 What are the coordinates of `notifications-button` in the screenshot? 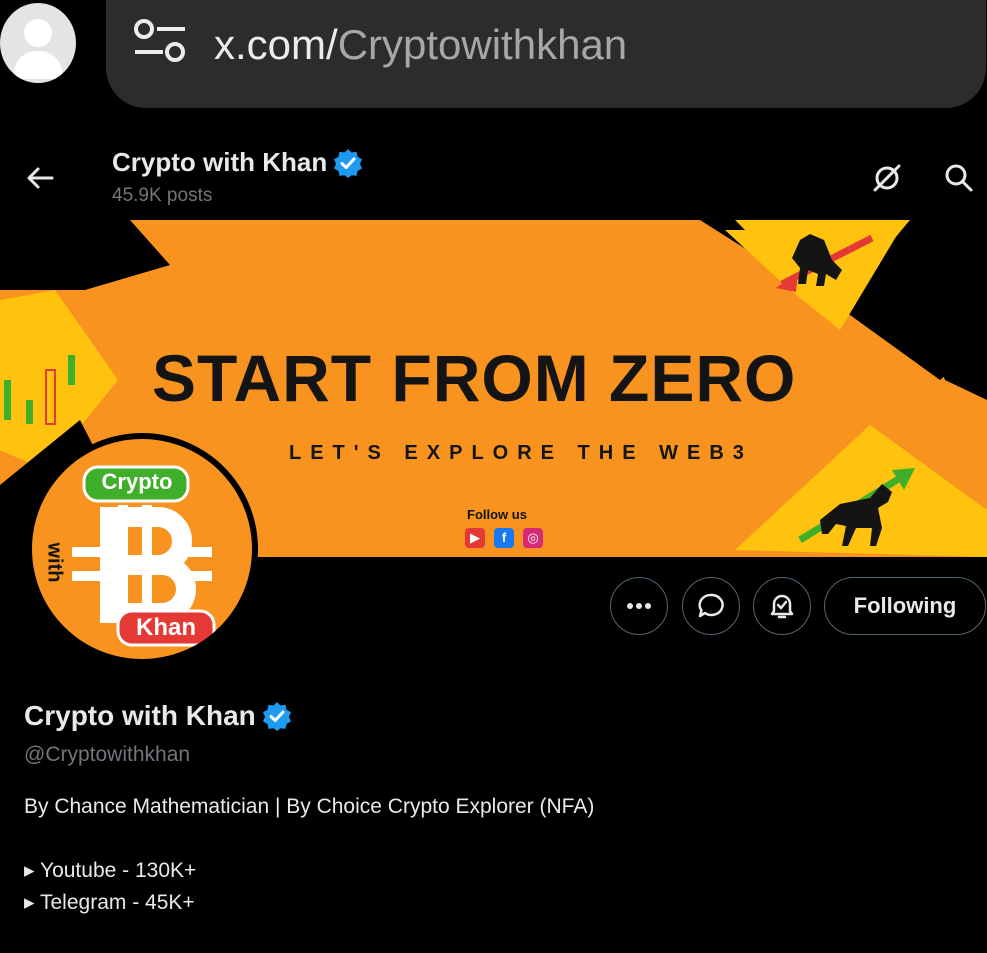 It's located at (782, 606).